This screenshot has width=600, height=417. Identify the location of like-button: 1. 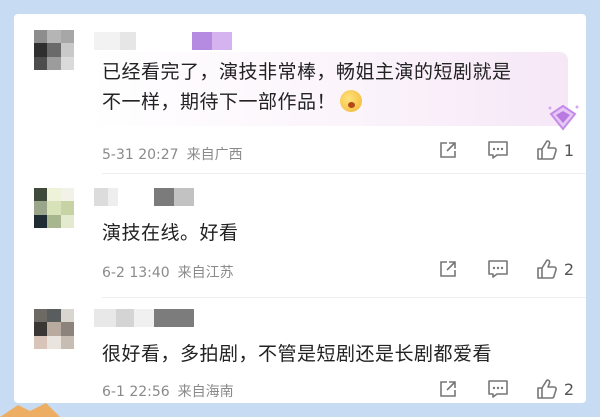
(555, 150).